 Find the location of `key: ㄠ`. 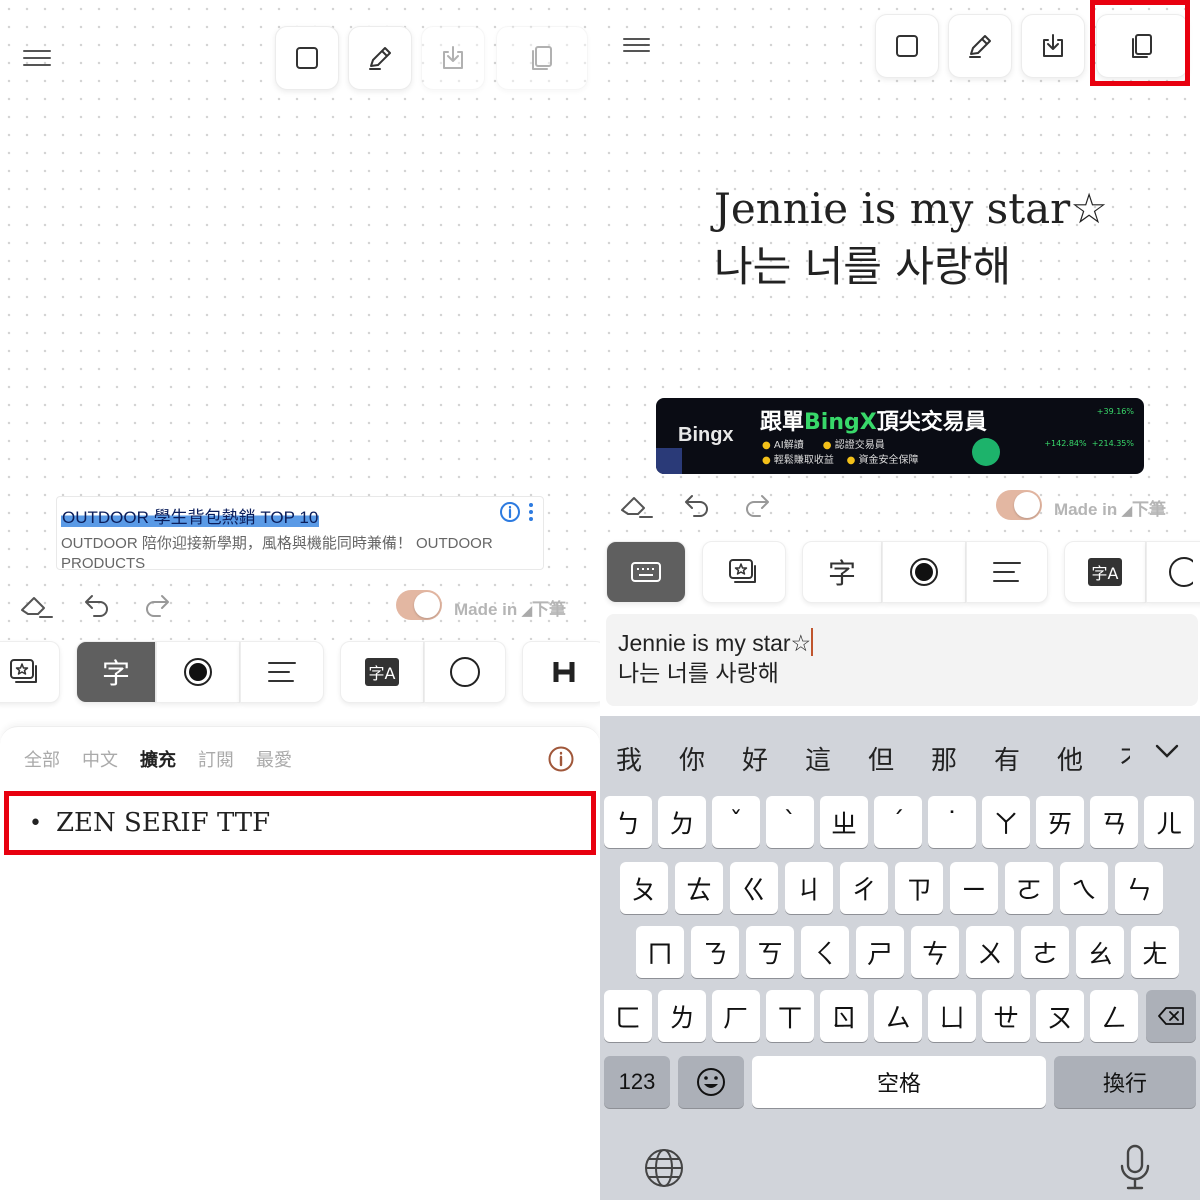

key: ㄠ is located at coordinates (1100, 952).